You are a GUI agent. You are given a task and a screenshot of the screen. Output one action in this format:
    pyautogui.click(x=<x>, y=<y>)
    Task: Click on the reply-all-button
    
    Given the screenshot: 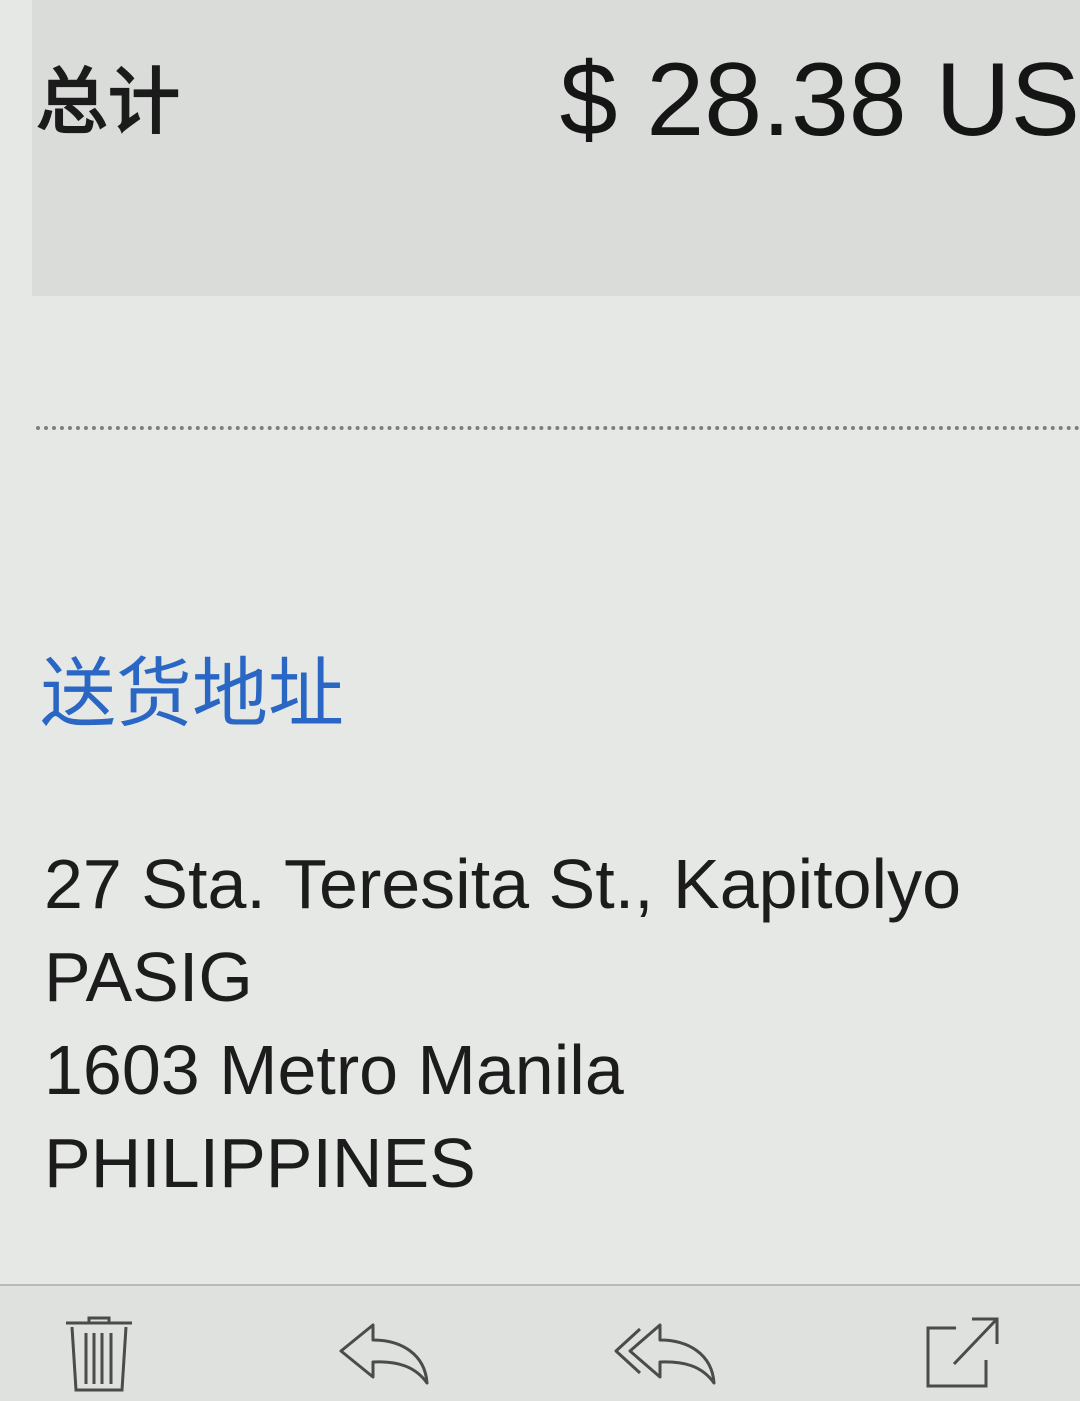 What is the action you would take?
    pyautogui.click(x=665, y=1354)
    